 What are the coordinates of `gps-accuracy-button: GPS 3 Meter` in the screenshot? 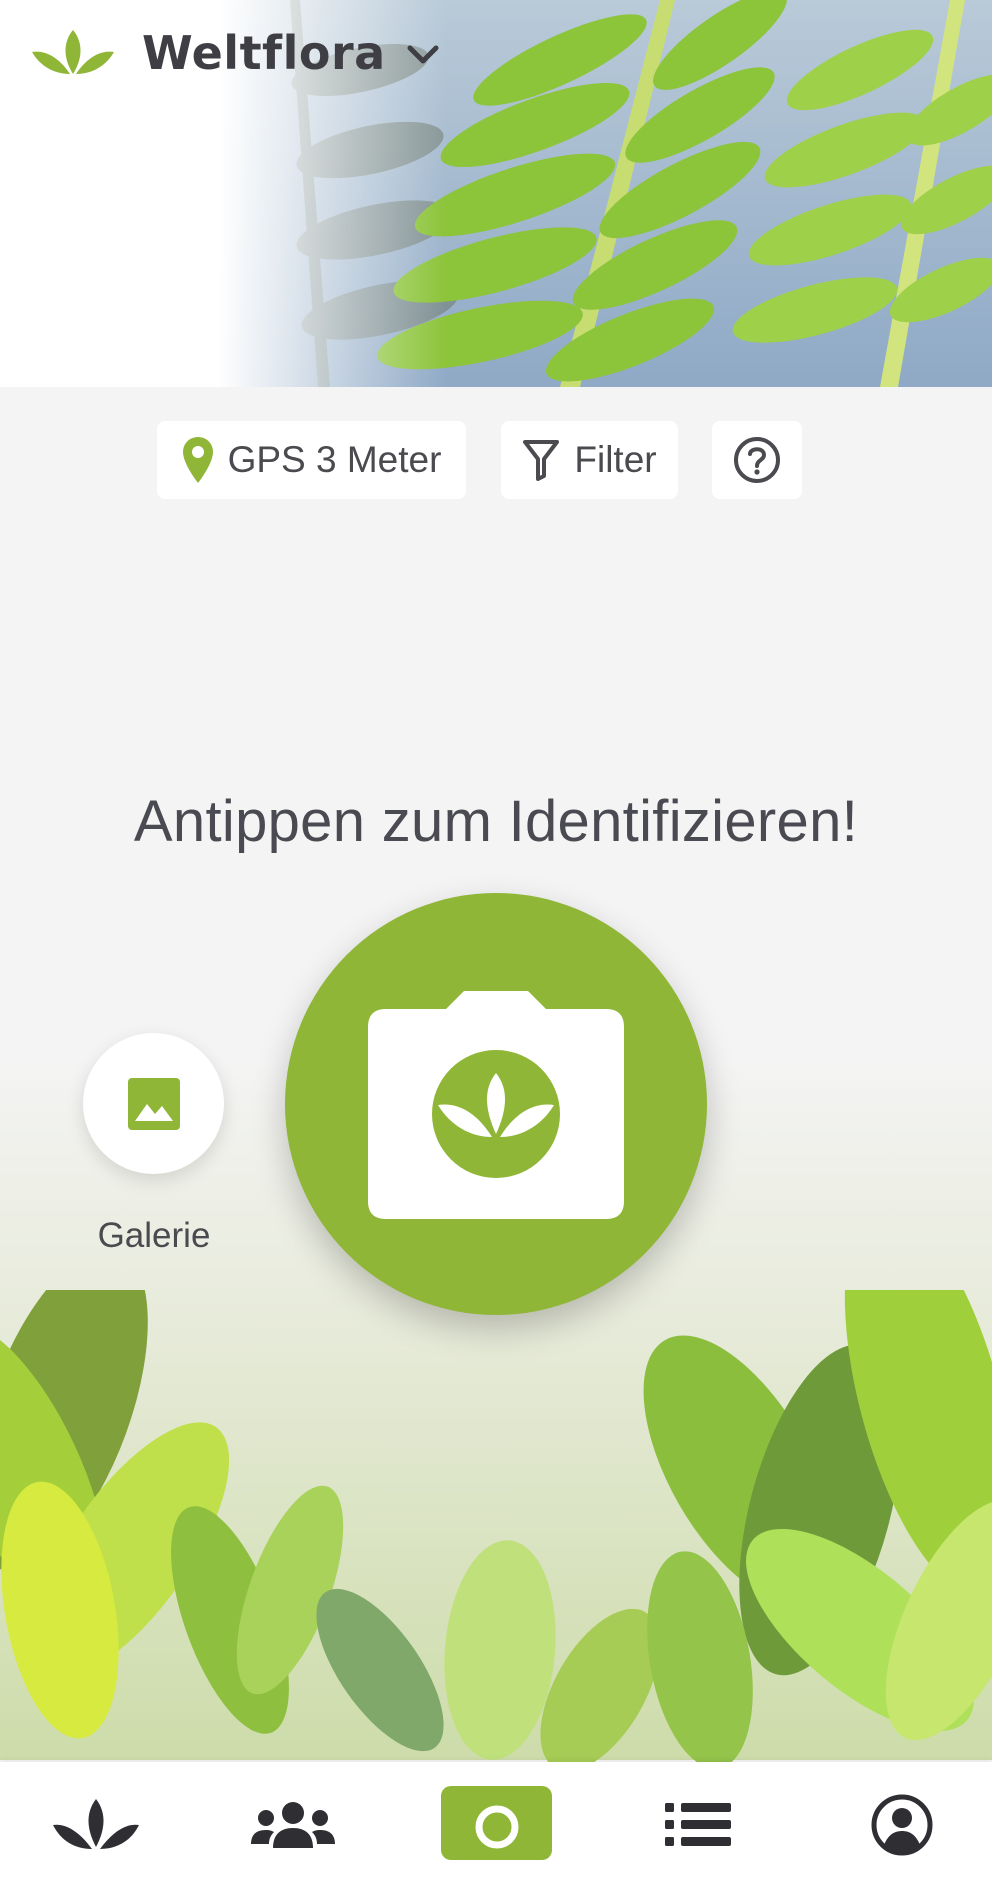 It's located at (311, 460).